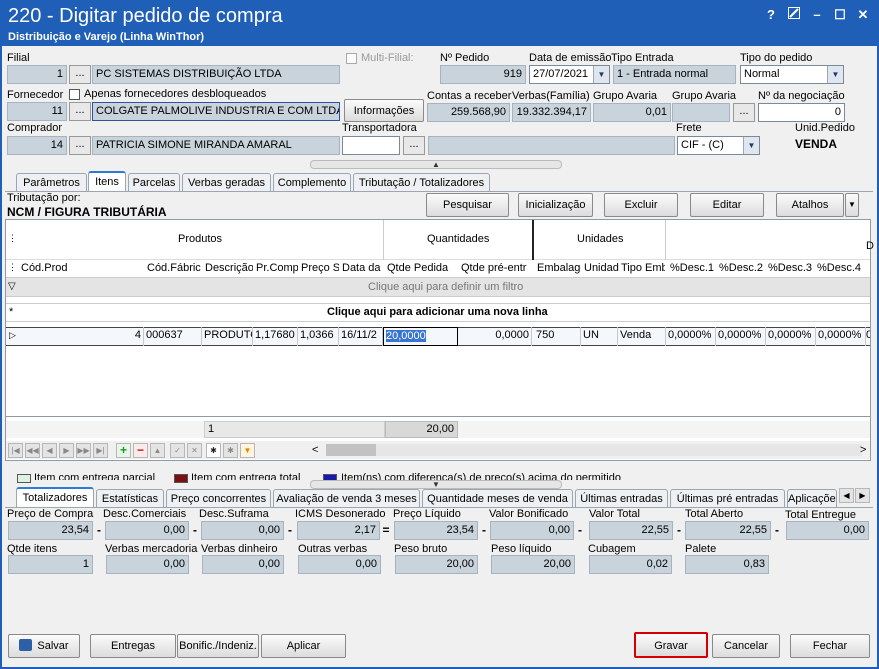 Image resolution: width=879 pixels, height=669 pixels. I want to click on cell-tipo-emb: Venda, so click(642, 336).